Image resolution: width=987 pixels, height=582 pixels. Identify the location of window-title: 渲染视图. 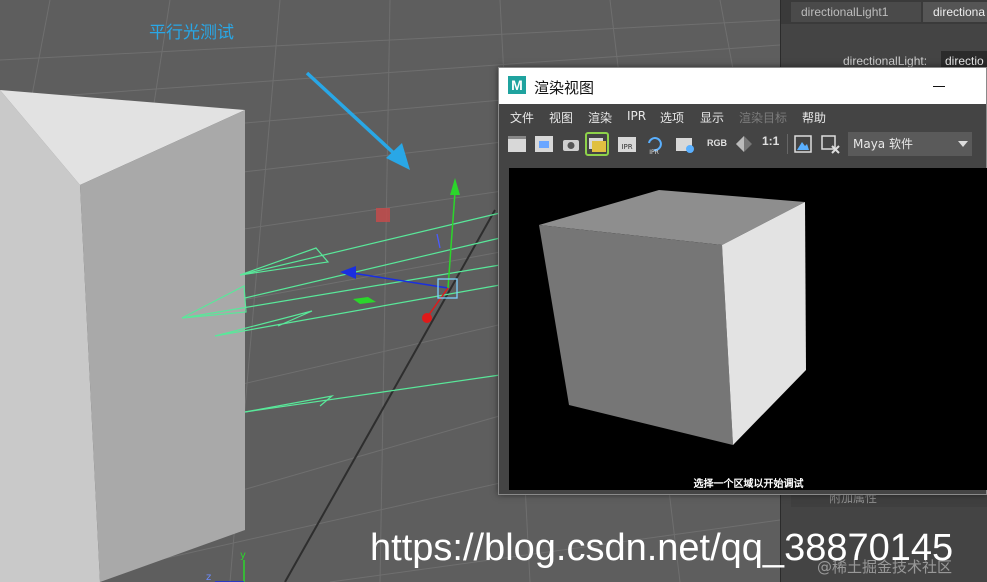
(564, 88).